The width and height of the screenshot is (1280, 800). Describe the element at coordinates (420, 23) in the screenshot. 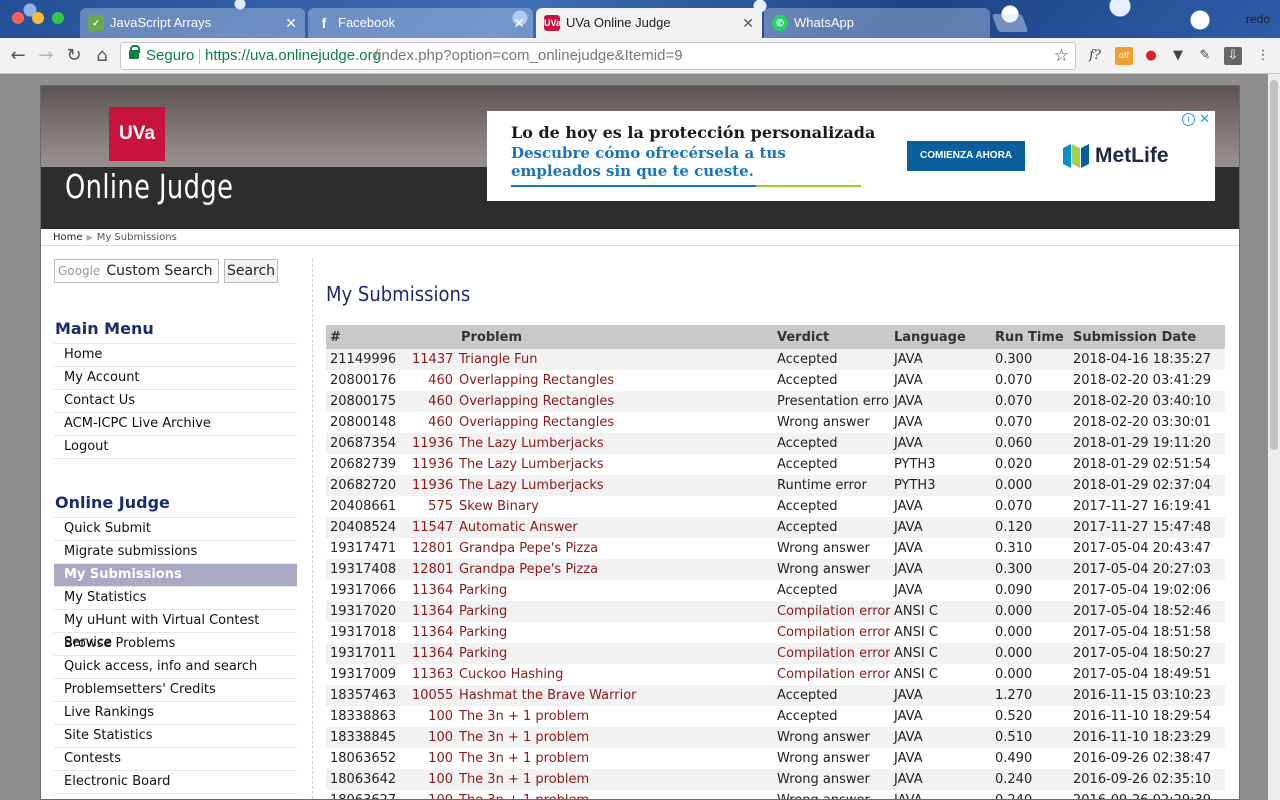

I see `tab-facebook: f Facebook ✕` at that location.